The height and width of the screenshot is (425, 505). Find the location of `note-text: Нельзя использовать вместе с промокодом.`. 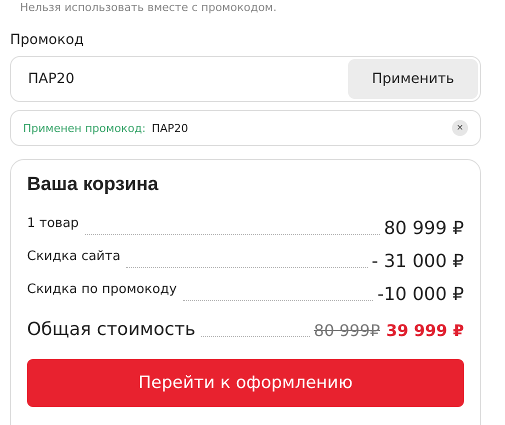

note-text: Нельзя использовать вместе с промокодом. is located at coordinates (149, 7).